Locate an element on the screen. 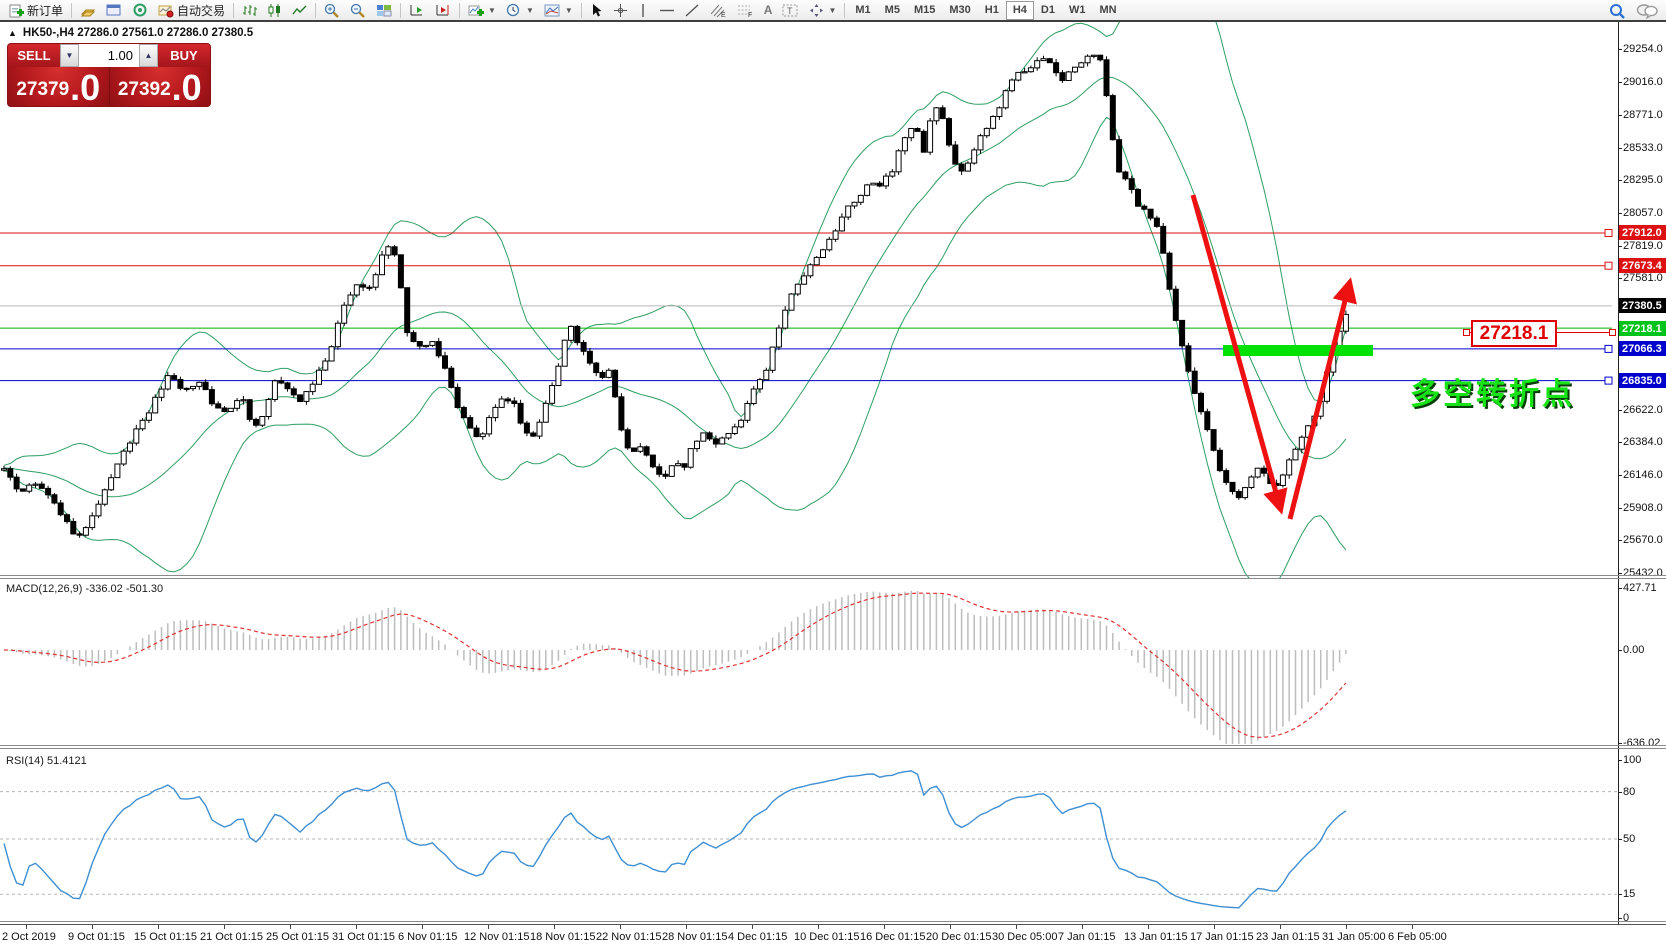  fibonacci-tool-button: F is located at coordinates (745, 10).